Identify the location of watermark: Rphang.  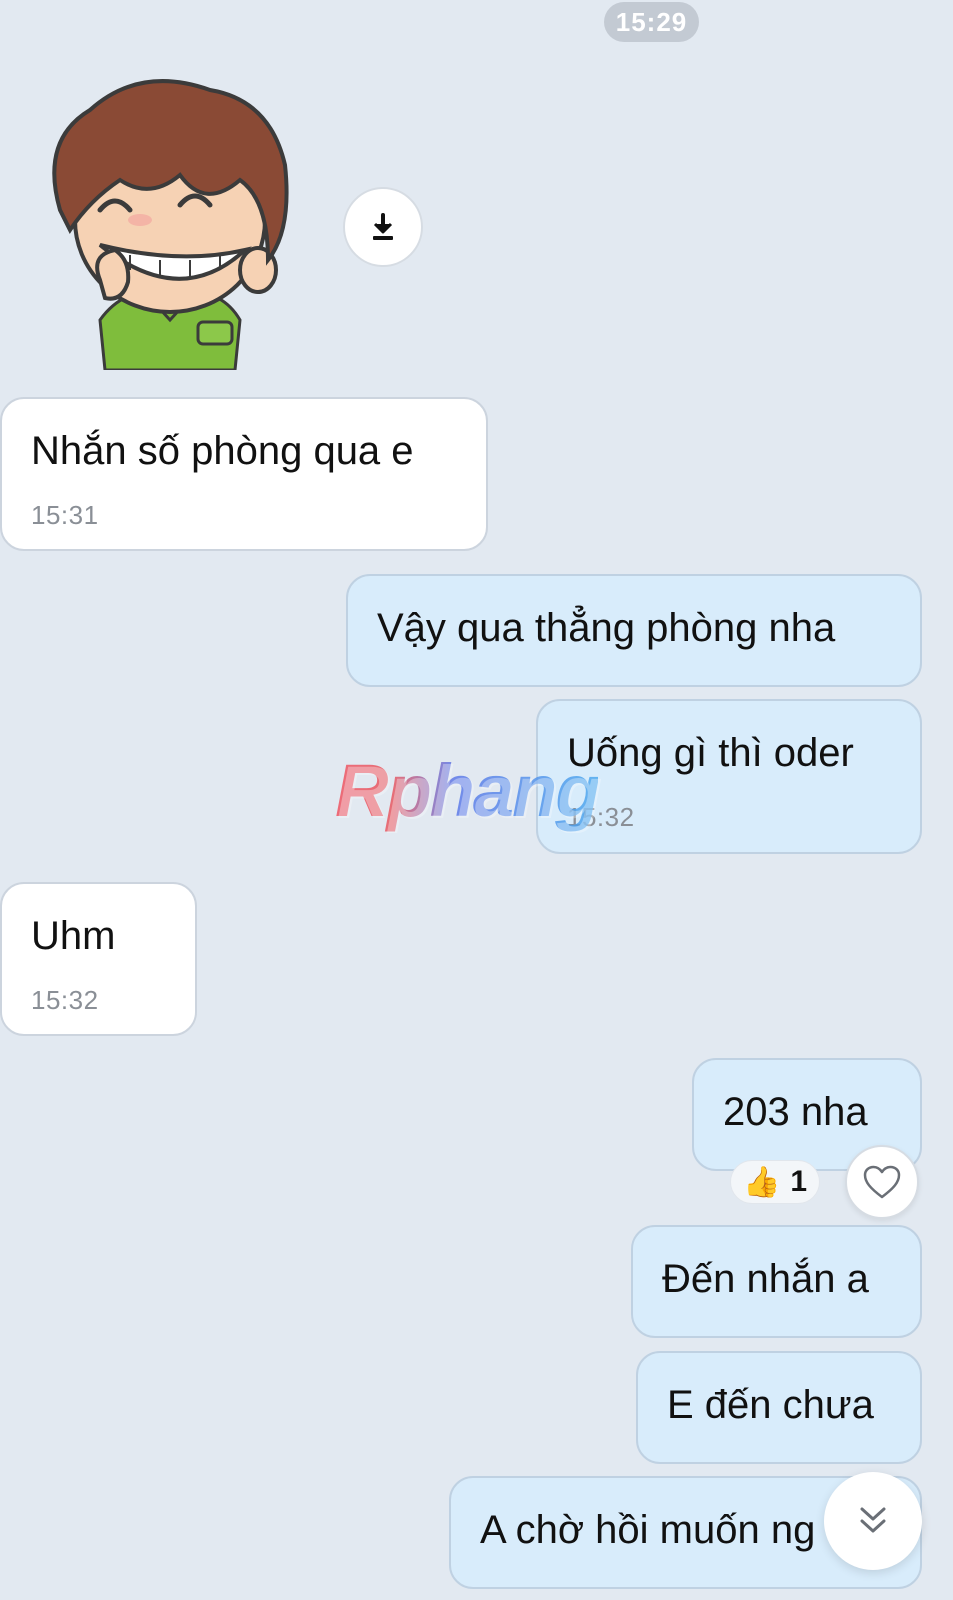
(467, 790).